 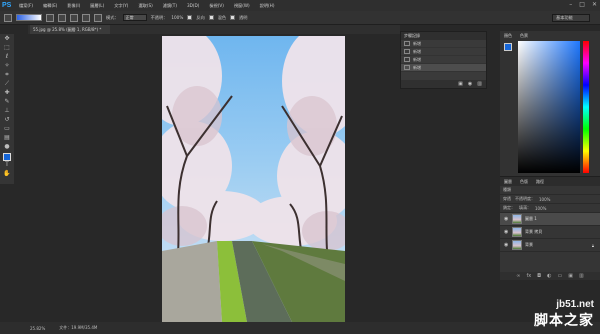 What do you see at coordinates (540, 208) in the screenshot?
I see `fill-value: 100%` at bounding box center [540, 208].